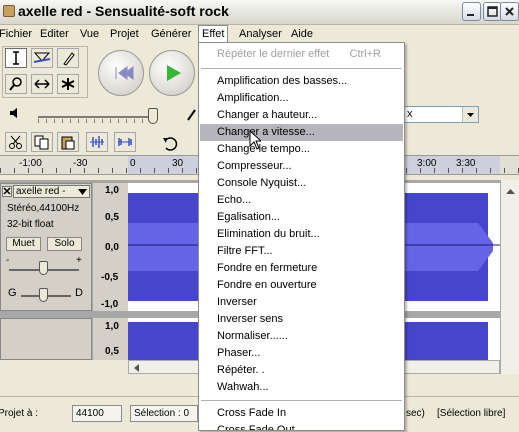 Image resolution: width=519 pixels, height=432 pixels. I want to click on play-icon, so click(174, 73).